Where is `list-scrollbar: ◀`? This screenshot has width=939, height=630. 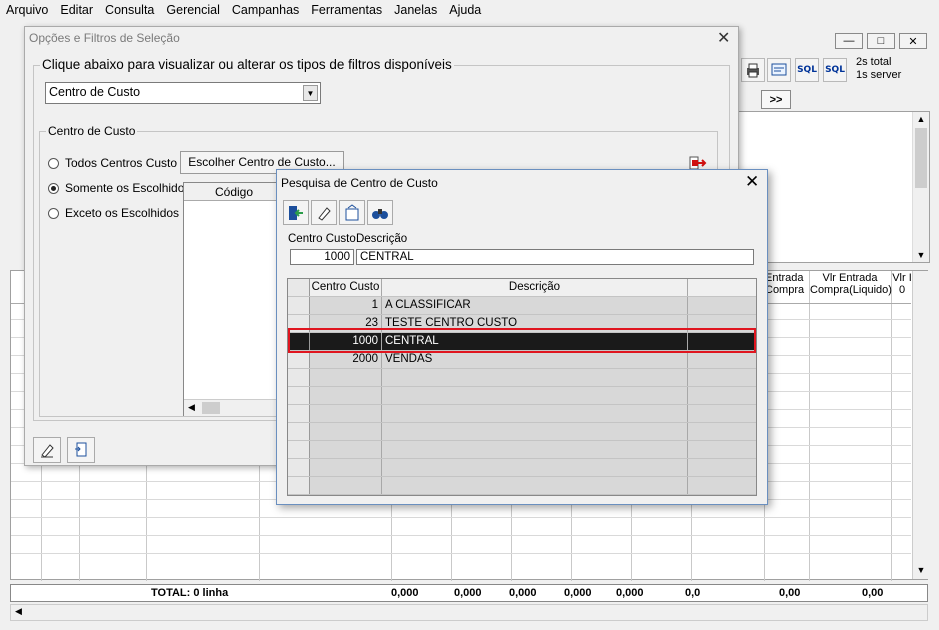 list-scrollbar: ◀ is located at coordinates (234, 407).